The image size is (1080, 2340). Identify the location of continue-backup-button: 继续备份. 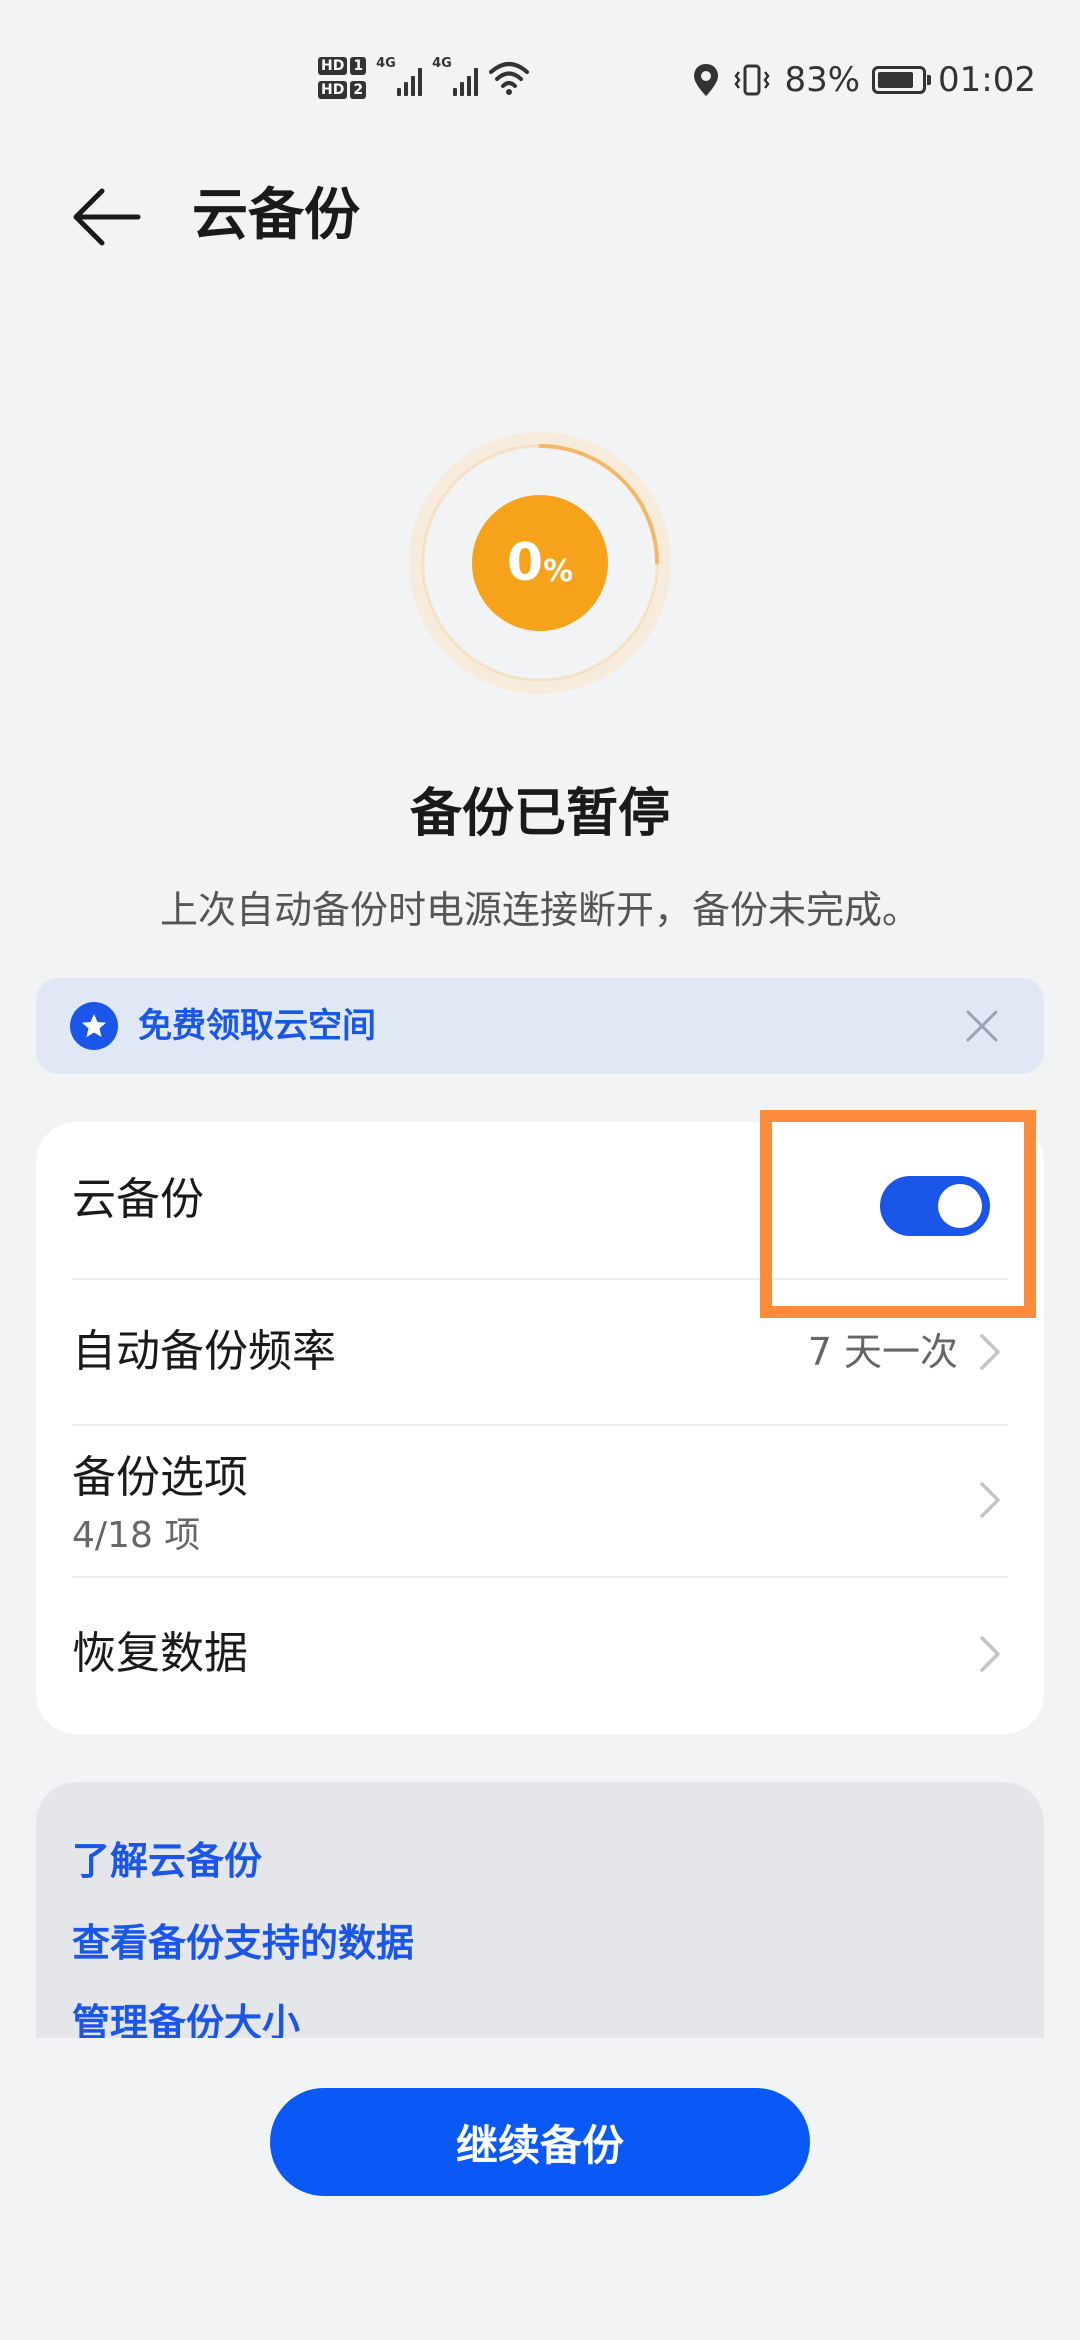
(540, 2142).